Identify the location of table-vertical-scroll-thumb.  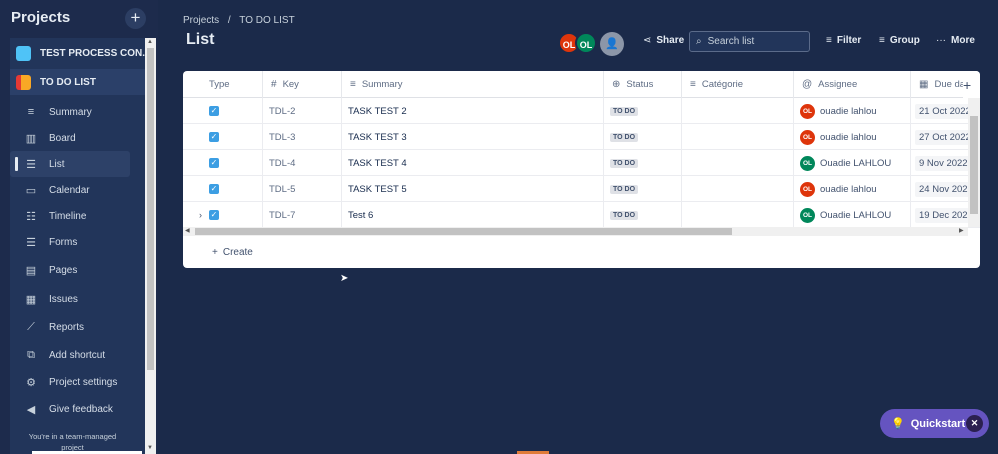
(974, 165).